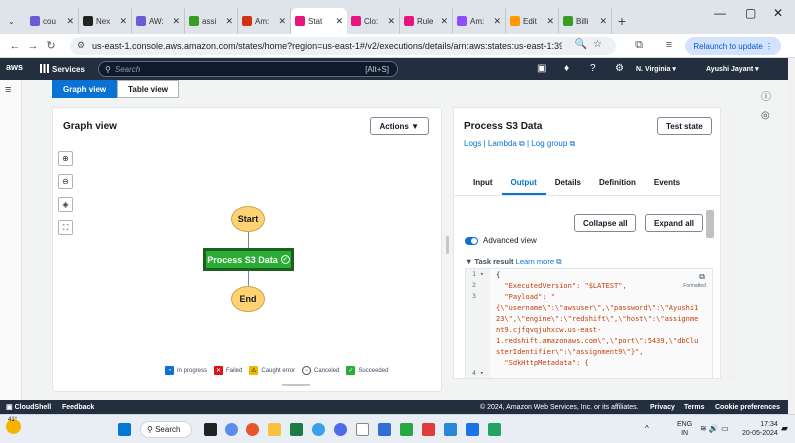 This screenshot has width=795, height=443. I want to click on tab-graph-view: Graph view, so click(85, 89).